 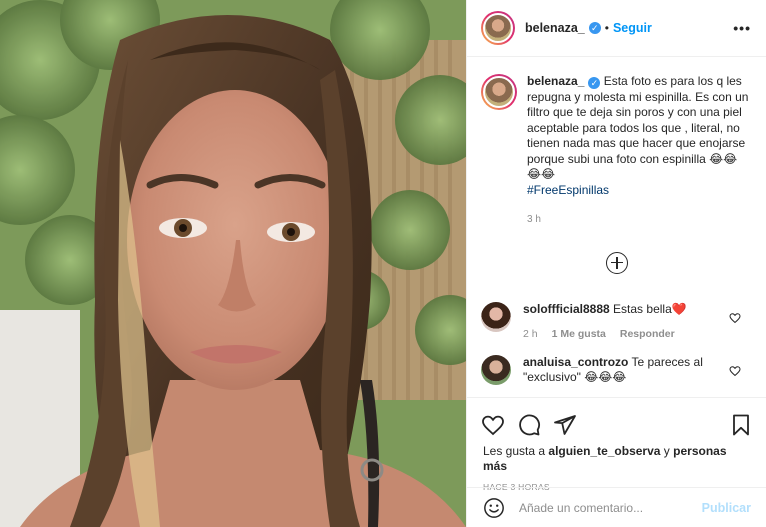 What do you see at coordinates (741, 425) in the screenshot?
I see `save-bookmark-icon` at bounding box center [741, 425].